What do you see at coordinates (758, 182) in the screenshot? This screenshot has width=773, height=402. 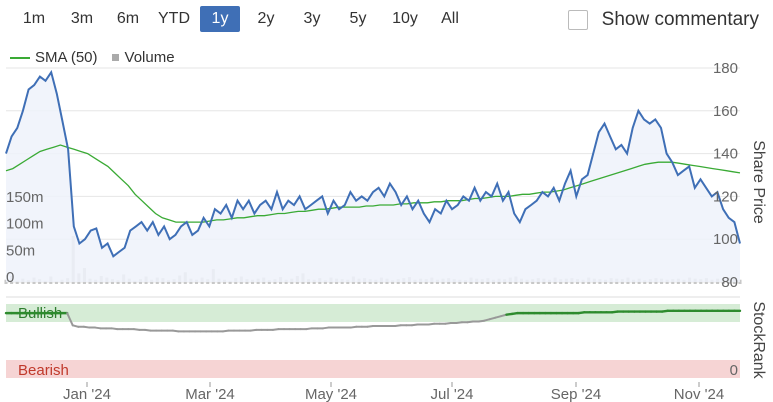 I see `share-price-axis-title: Share Price` at bounding box center [758, 182].